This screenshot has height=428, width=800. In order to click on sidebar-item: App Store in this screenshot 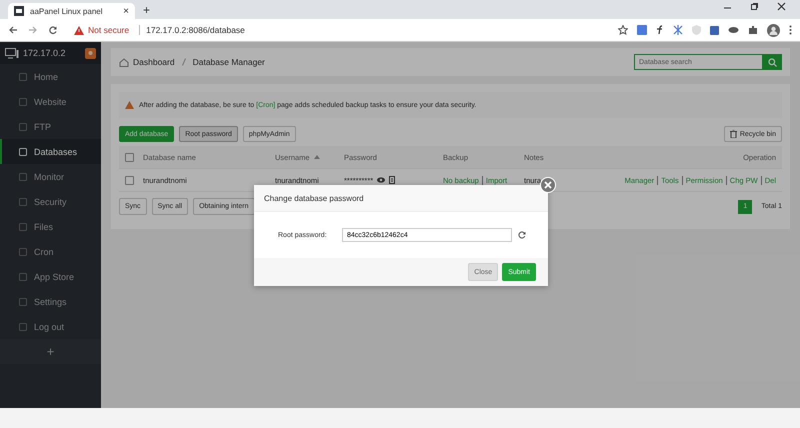, I will do `click(50, 276)`.